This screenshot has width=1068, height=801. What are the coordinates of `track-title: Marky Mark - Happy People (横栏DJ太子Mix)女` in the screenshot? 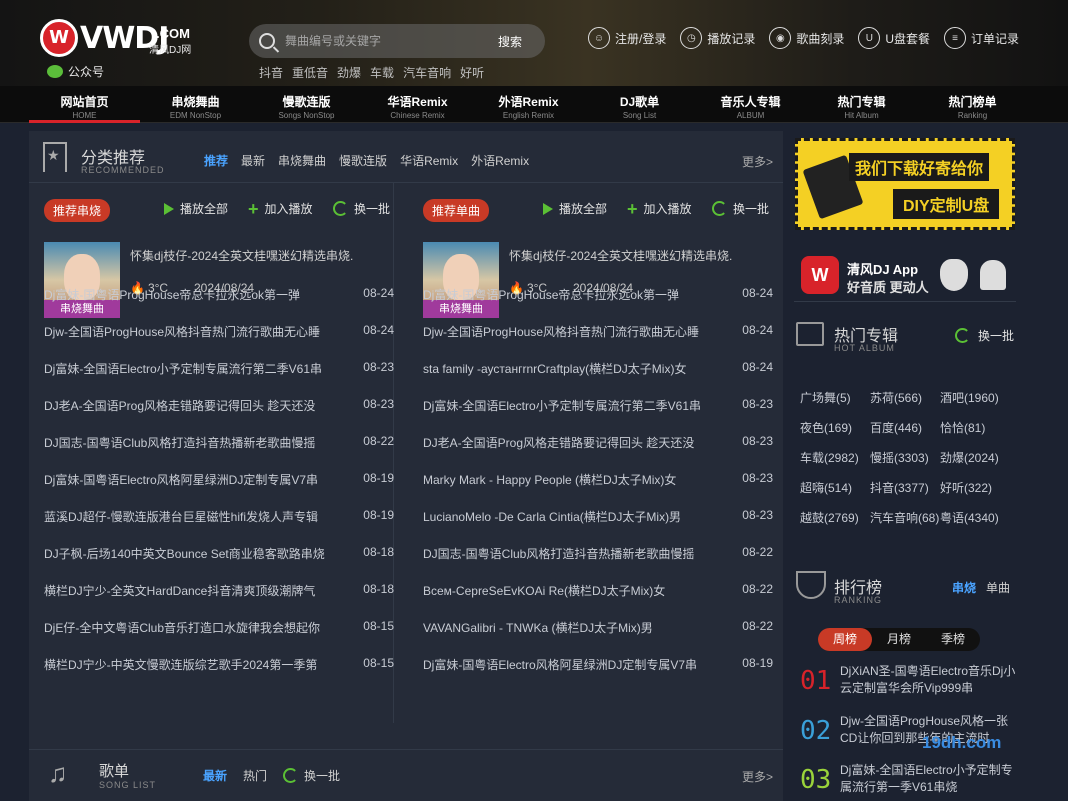 It's located at (568, 489).